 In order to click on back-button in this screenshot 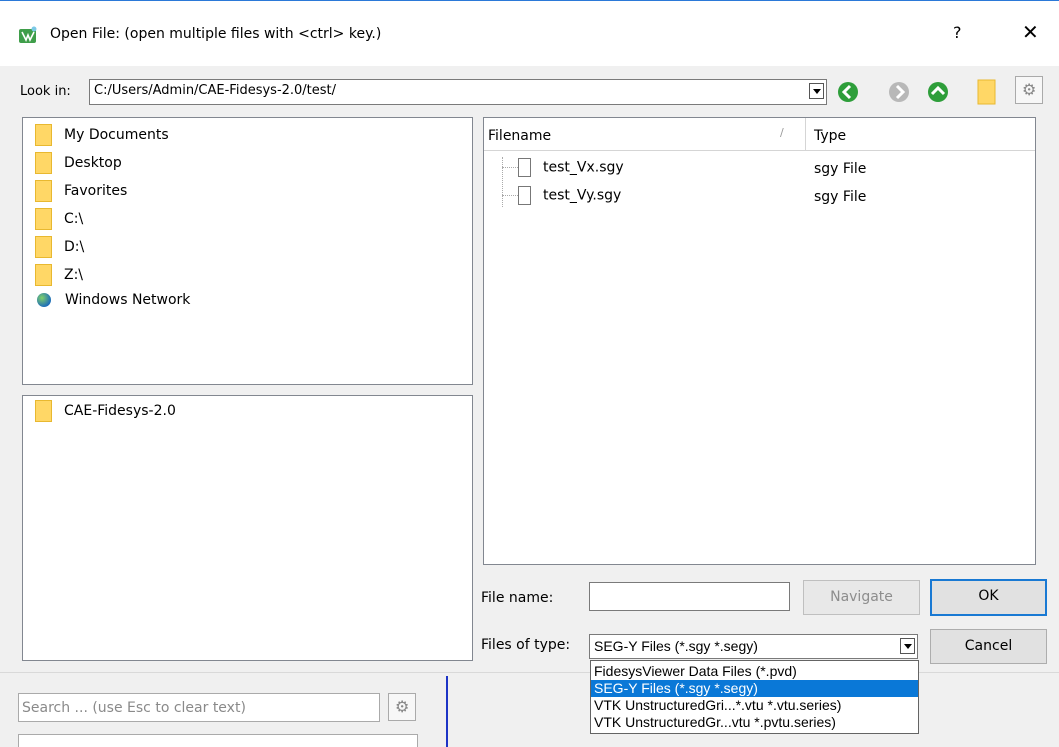, I will do `click(848, 92)`.